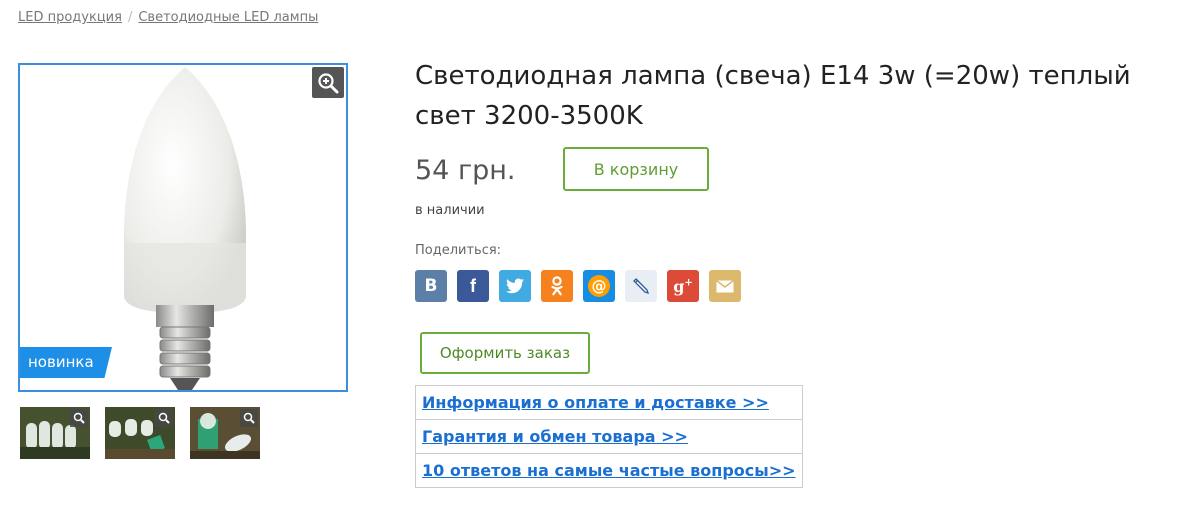 This screenshot has width=1204, height=529. I want to click on share-label: Поделиться:, so click(458, 250).